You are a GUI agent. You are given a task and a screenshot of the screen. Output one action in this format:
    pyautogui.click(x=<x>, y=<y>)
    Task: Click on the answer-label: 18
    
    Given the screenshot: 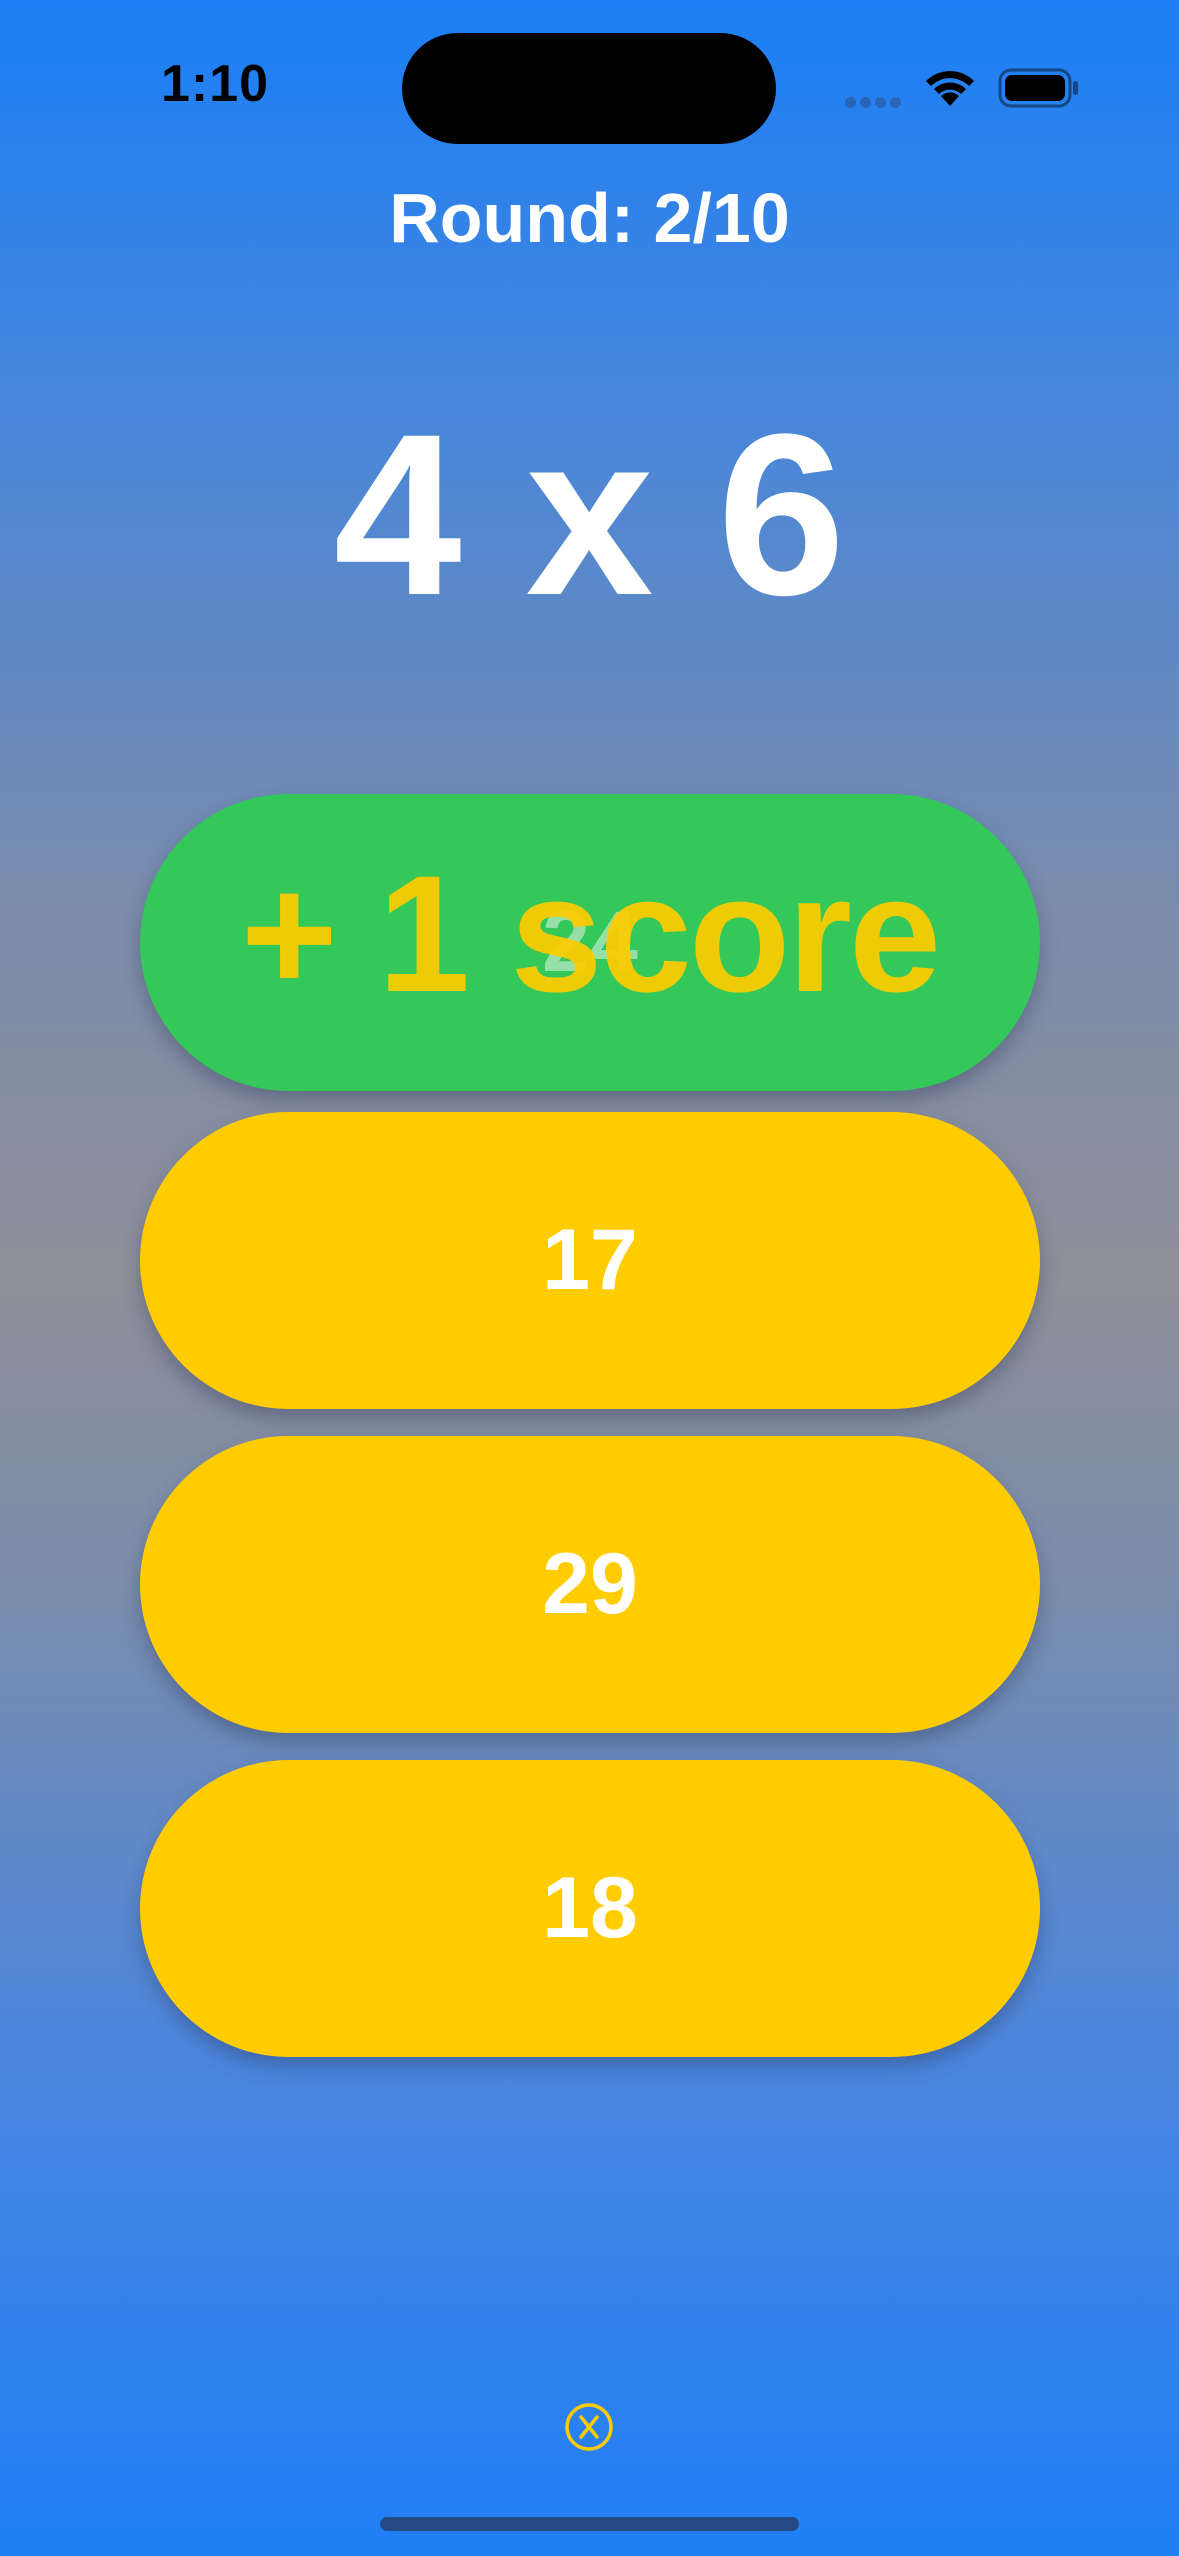 What is the action you would take?
    pyautogui.click(x=590, y=1908)
    